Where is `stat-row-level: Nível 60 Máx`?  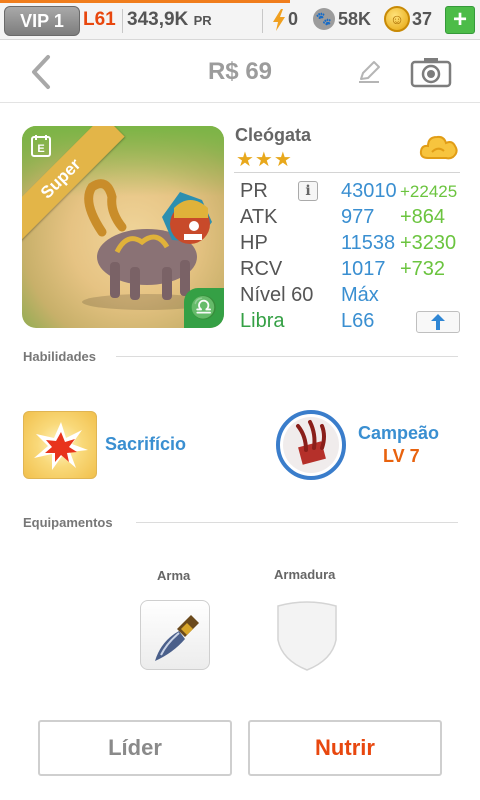
stat-row-level: Nível 60 Máx is located at coordinates (352, 297).